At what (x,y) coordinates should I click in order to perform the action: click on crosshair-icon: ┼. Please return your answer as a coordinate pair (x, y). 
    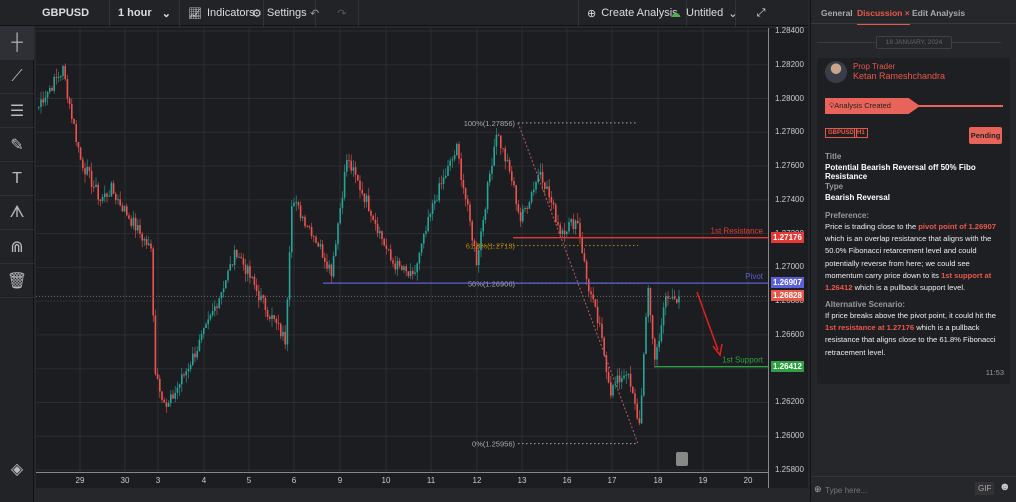
    Looking at the image, I should click on (17, 42).